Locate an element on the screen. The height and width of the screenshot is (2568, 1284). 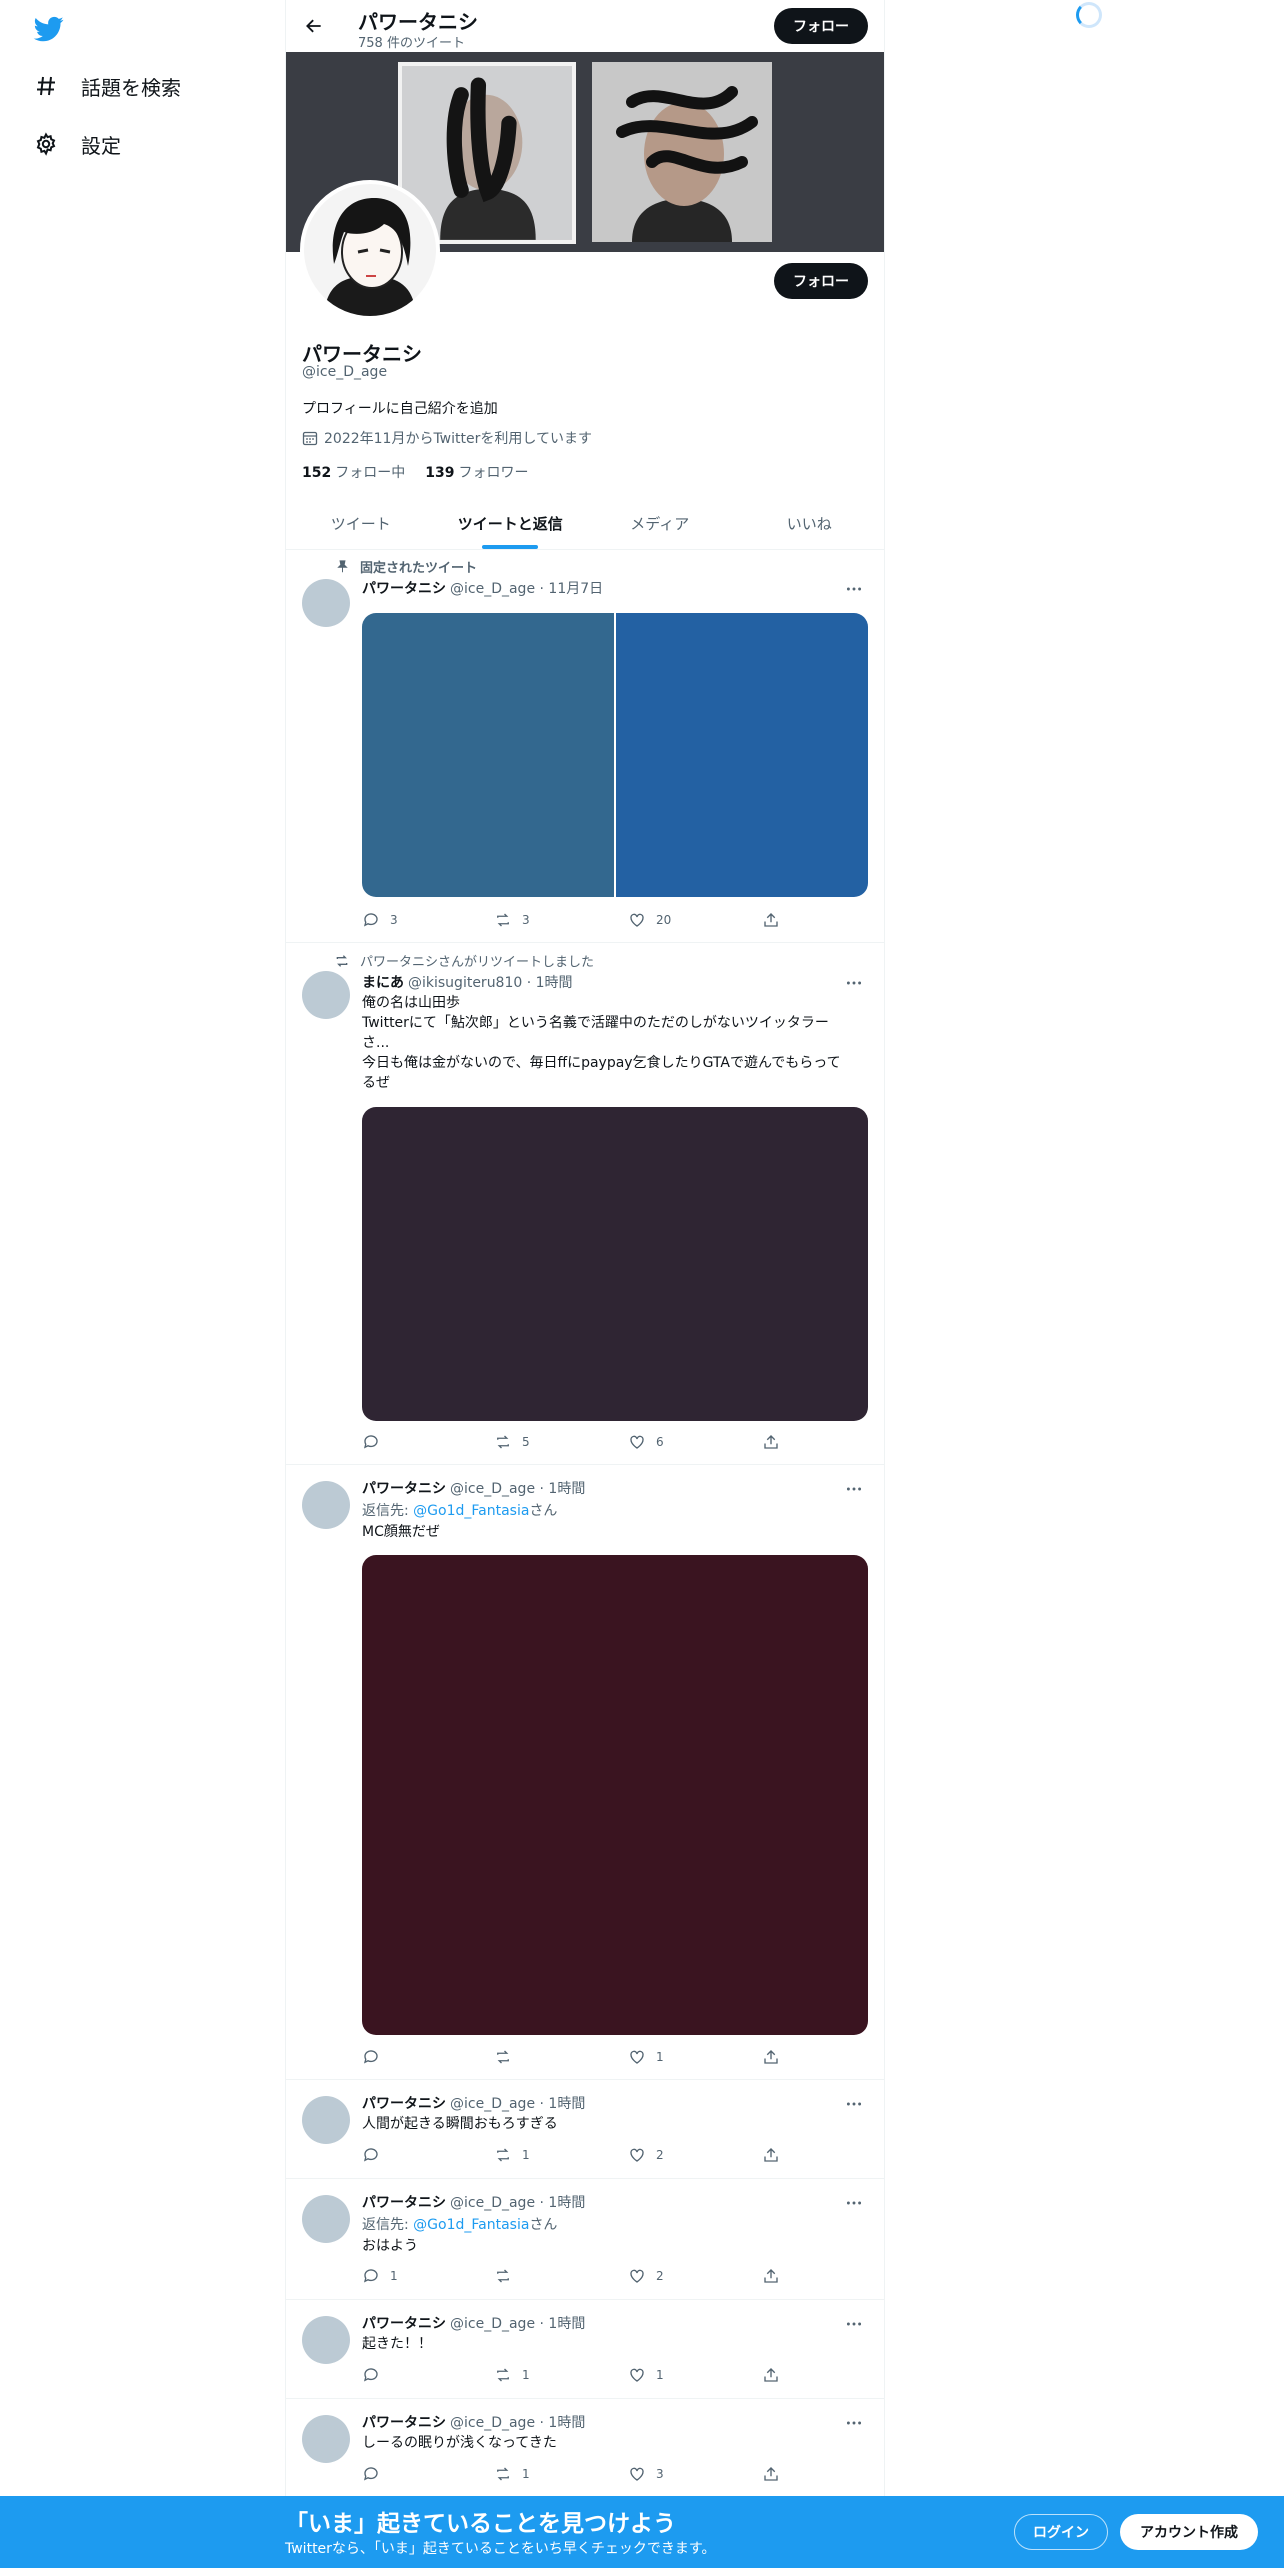
sidebar-item-explore: 話題を検索 is located at coordinates (107, 86).